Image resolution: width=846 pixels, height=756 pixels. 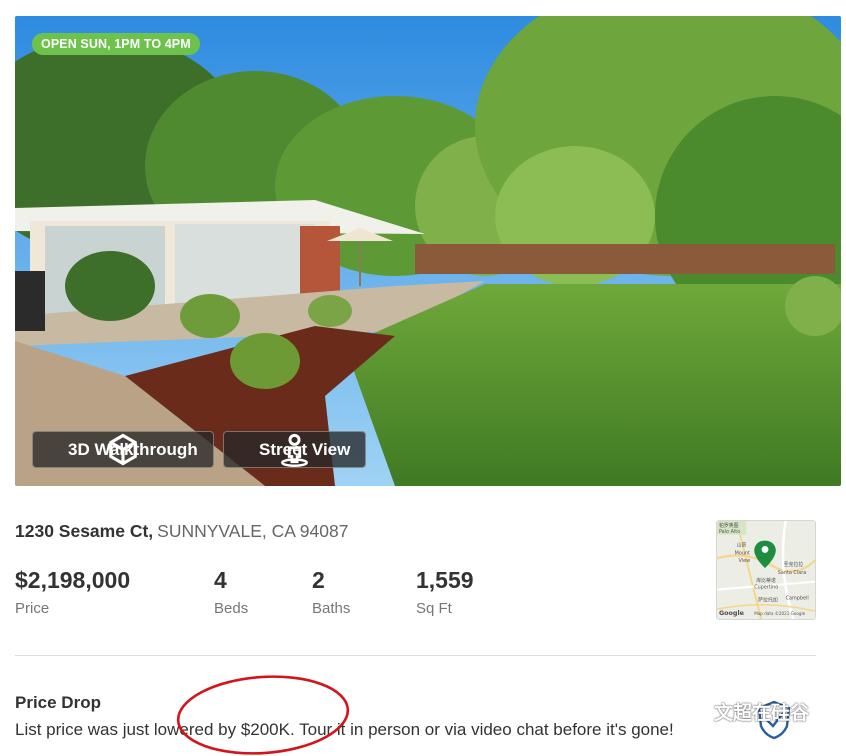 I want to click on open-house-badge: OPEN SUN, 1PM TO 4PM, so click(x=116, y=44).